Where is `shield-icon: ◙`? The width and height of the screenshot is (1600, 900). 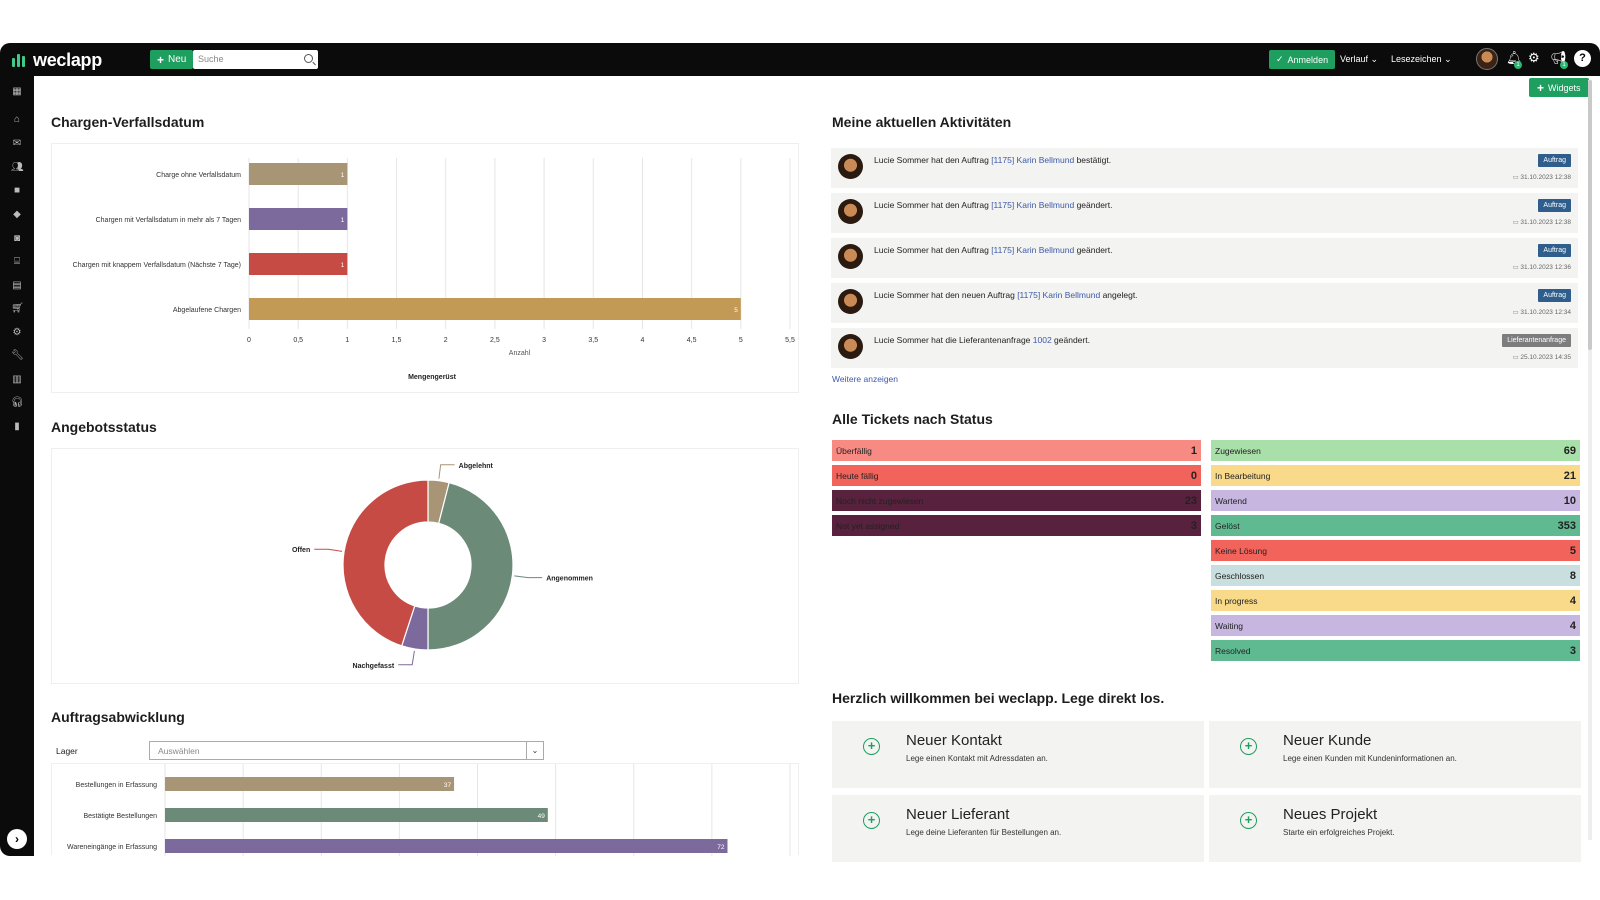 shield-icon: ◙ is located at coordinates (17, 239).